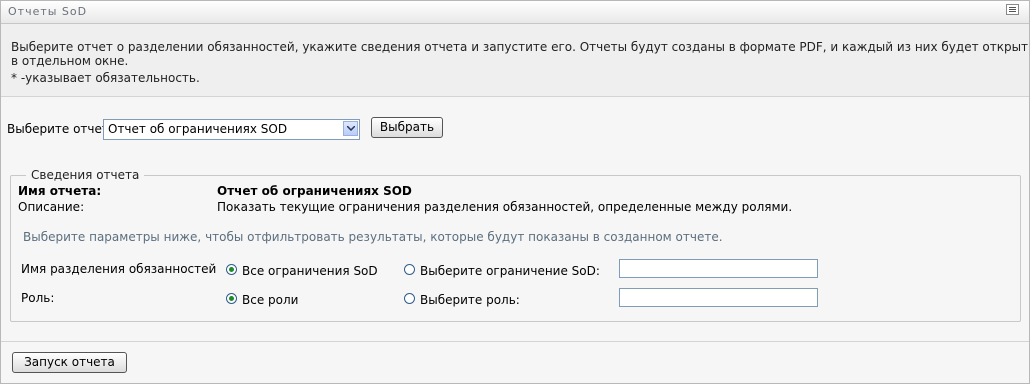  I want to click on select-role-radio-label: Выберите роль:, so click(470, 300).